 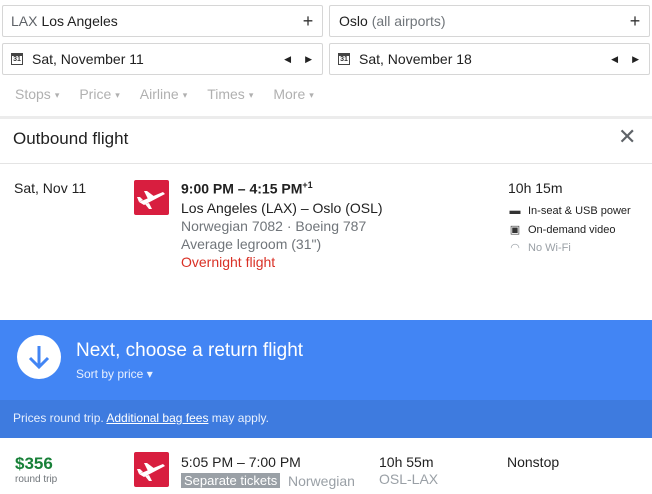 I want to click on outbound-title: Outbound flight, so click(x=71, y=138).